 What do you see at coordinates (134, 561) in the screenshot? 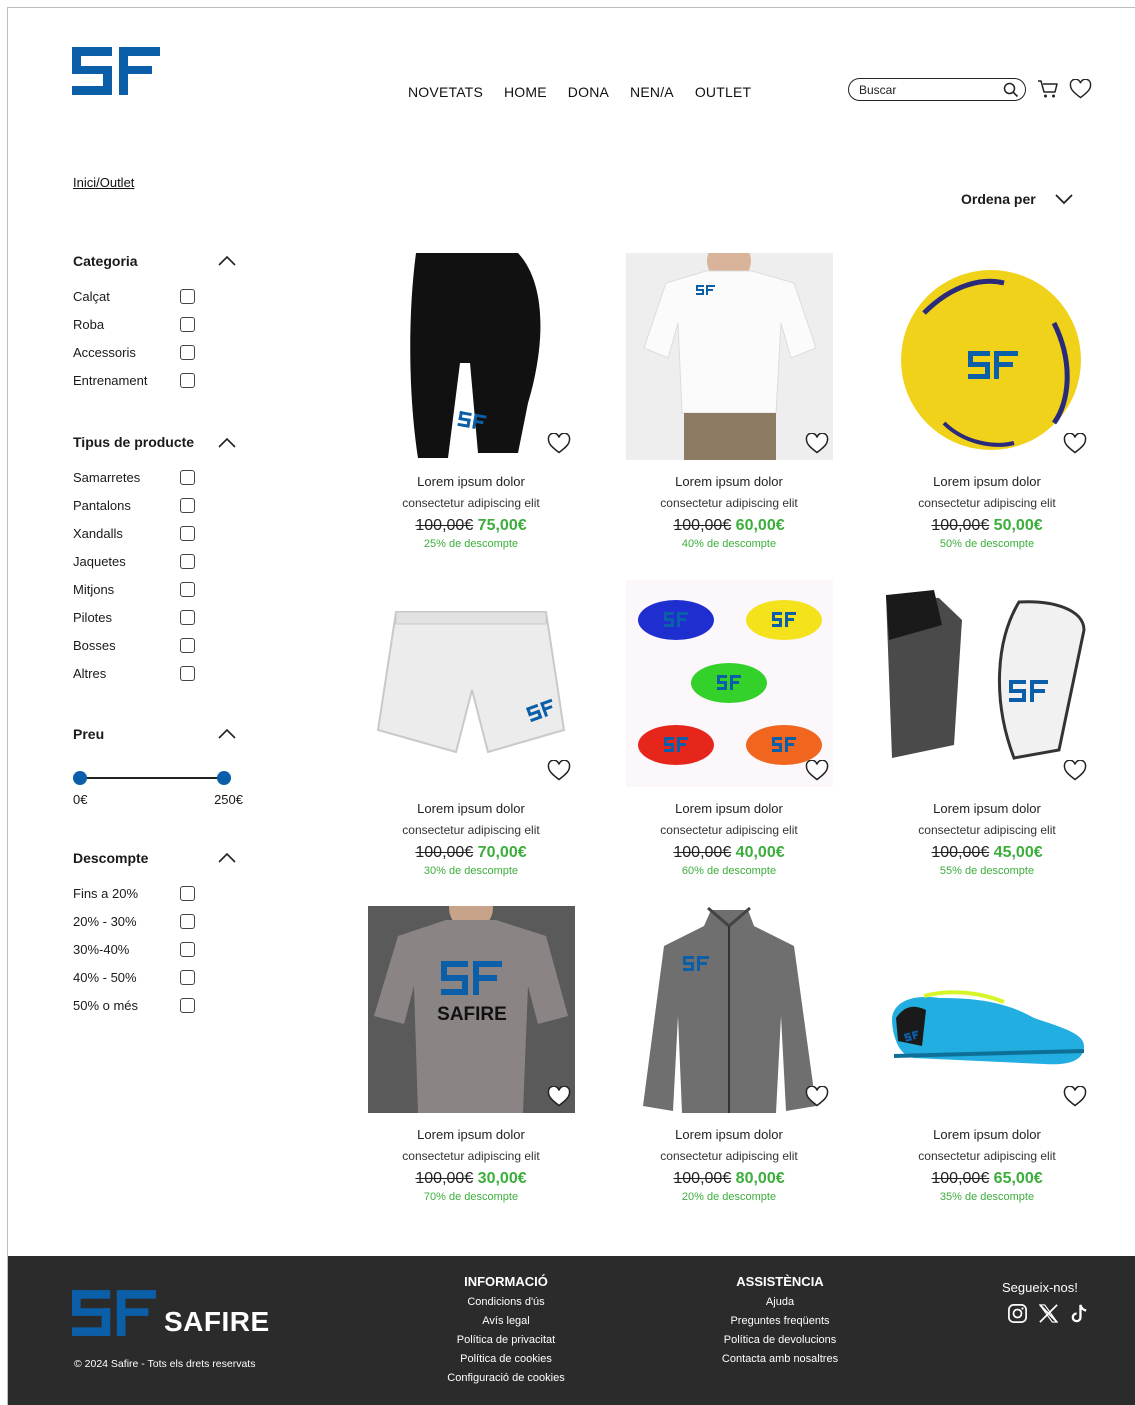
I see `filter-option: Jaquetes` at bounding box center [134, 561].